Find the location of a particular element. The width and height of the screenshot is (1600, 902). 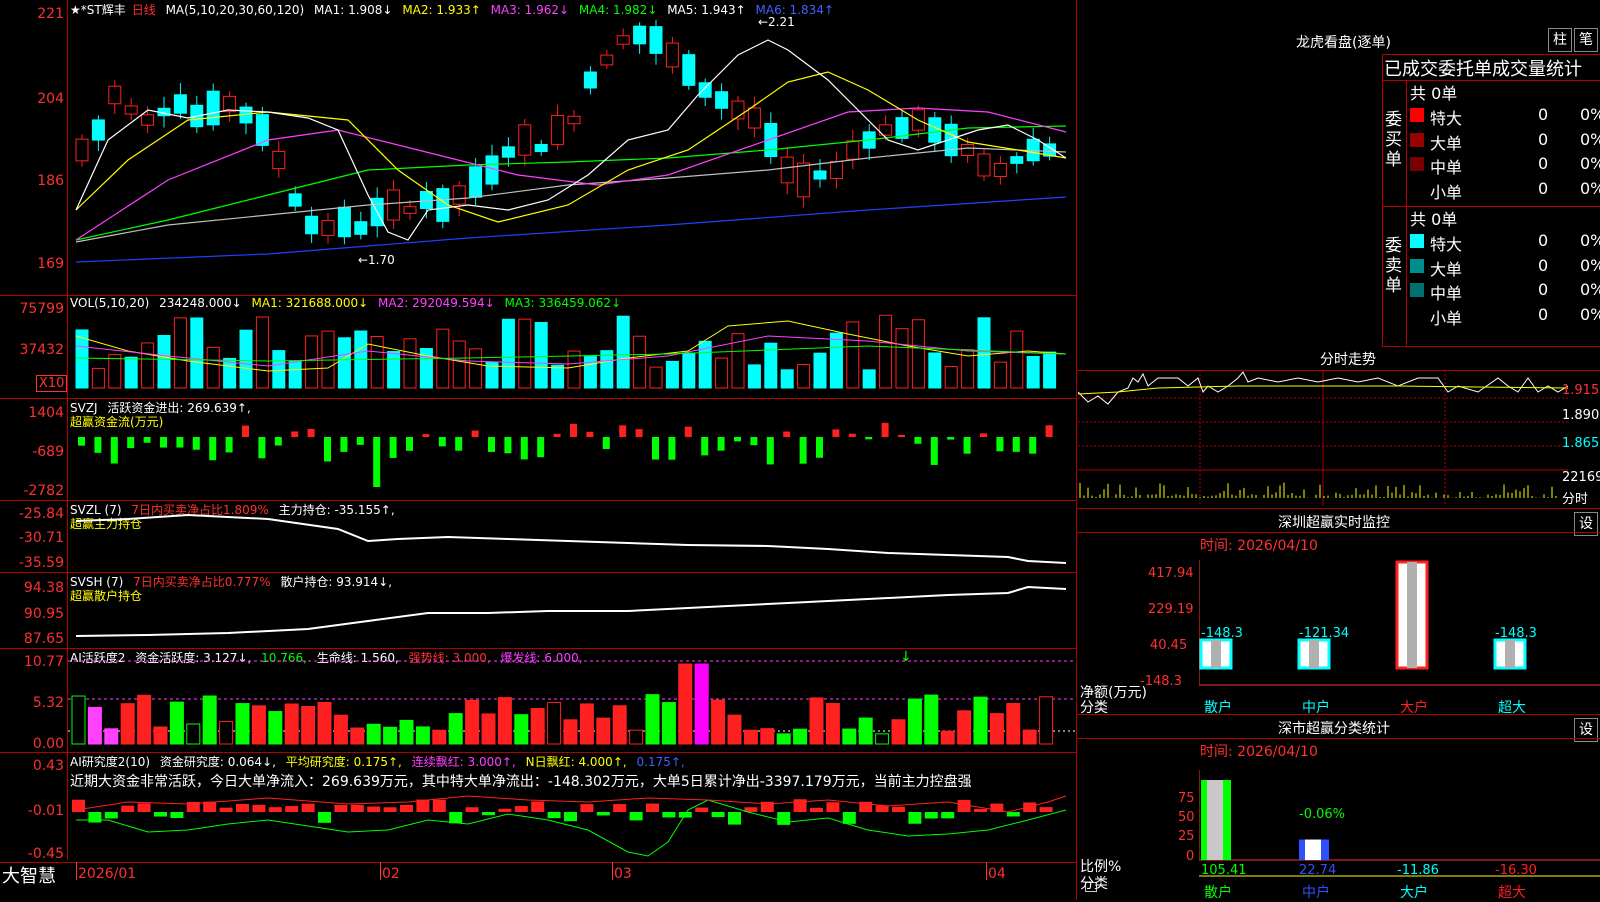

svsh-chart is located at coordinates (572, 610).